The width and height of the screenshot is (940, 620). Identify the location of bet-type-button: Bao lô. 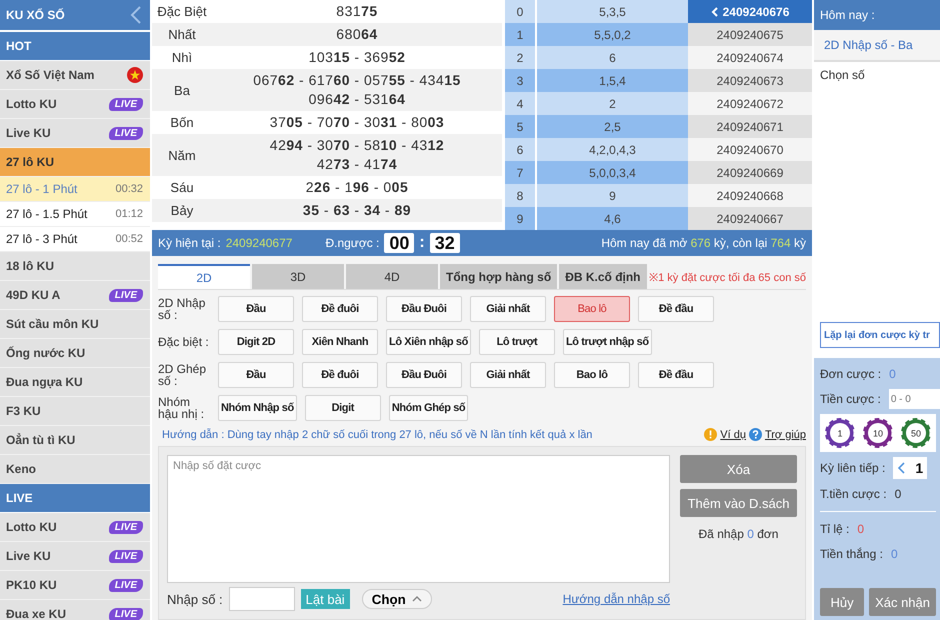
(592, 375).